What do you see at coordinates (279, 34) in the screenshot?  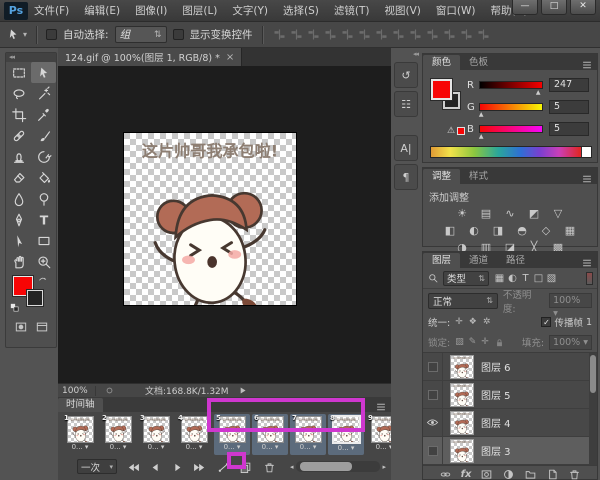 I see `align-top-edges-icon` at bounding box center [279, 34].